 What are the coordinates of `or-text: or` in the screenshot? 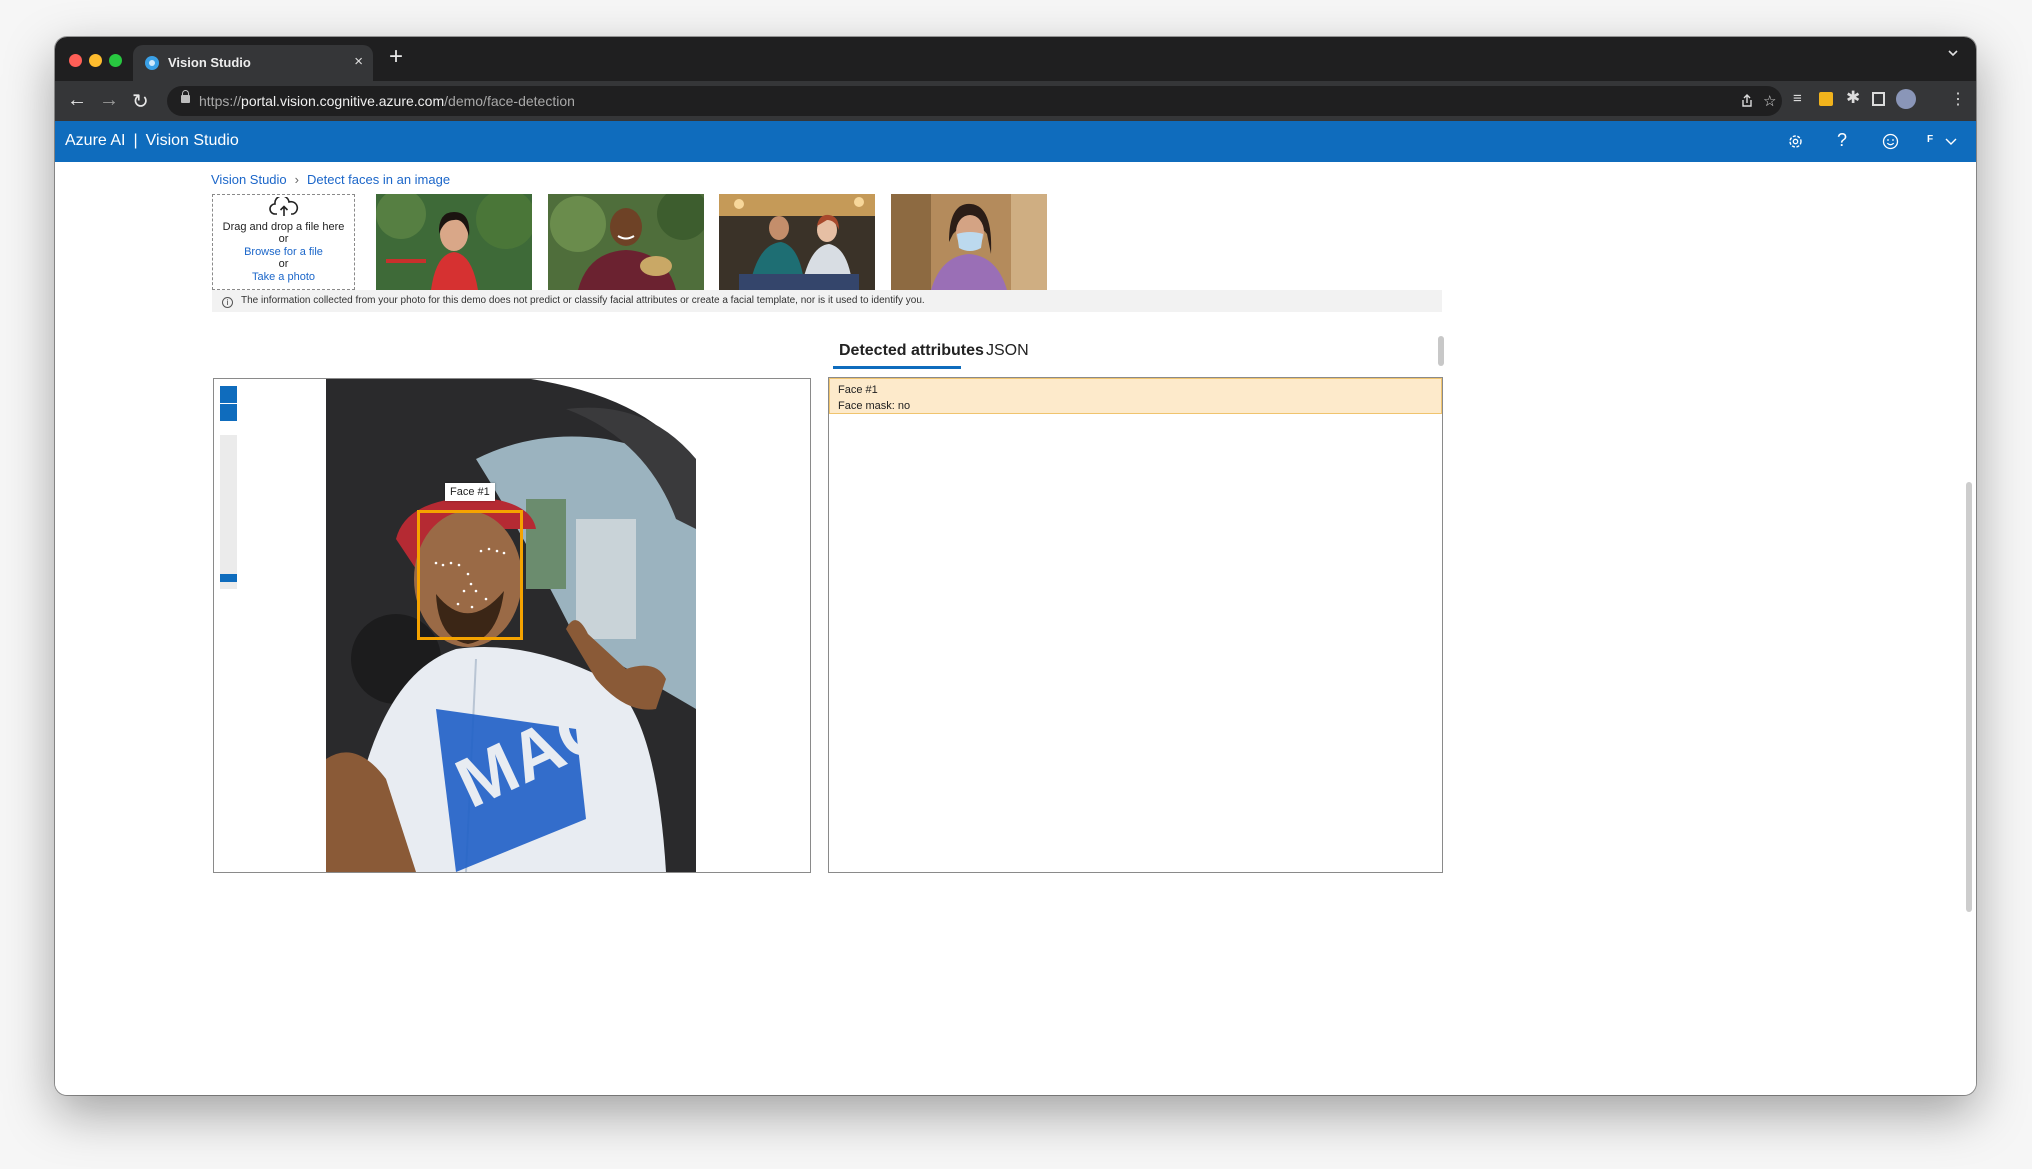 It's located at (283, 239).